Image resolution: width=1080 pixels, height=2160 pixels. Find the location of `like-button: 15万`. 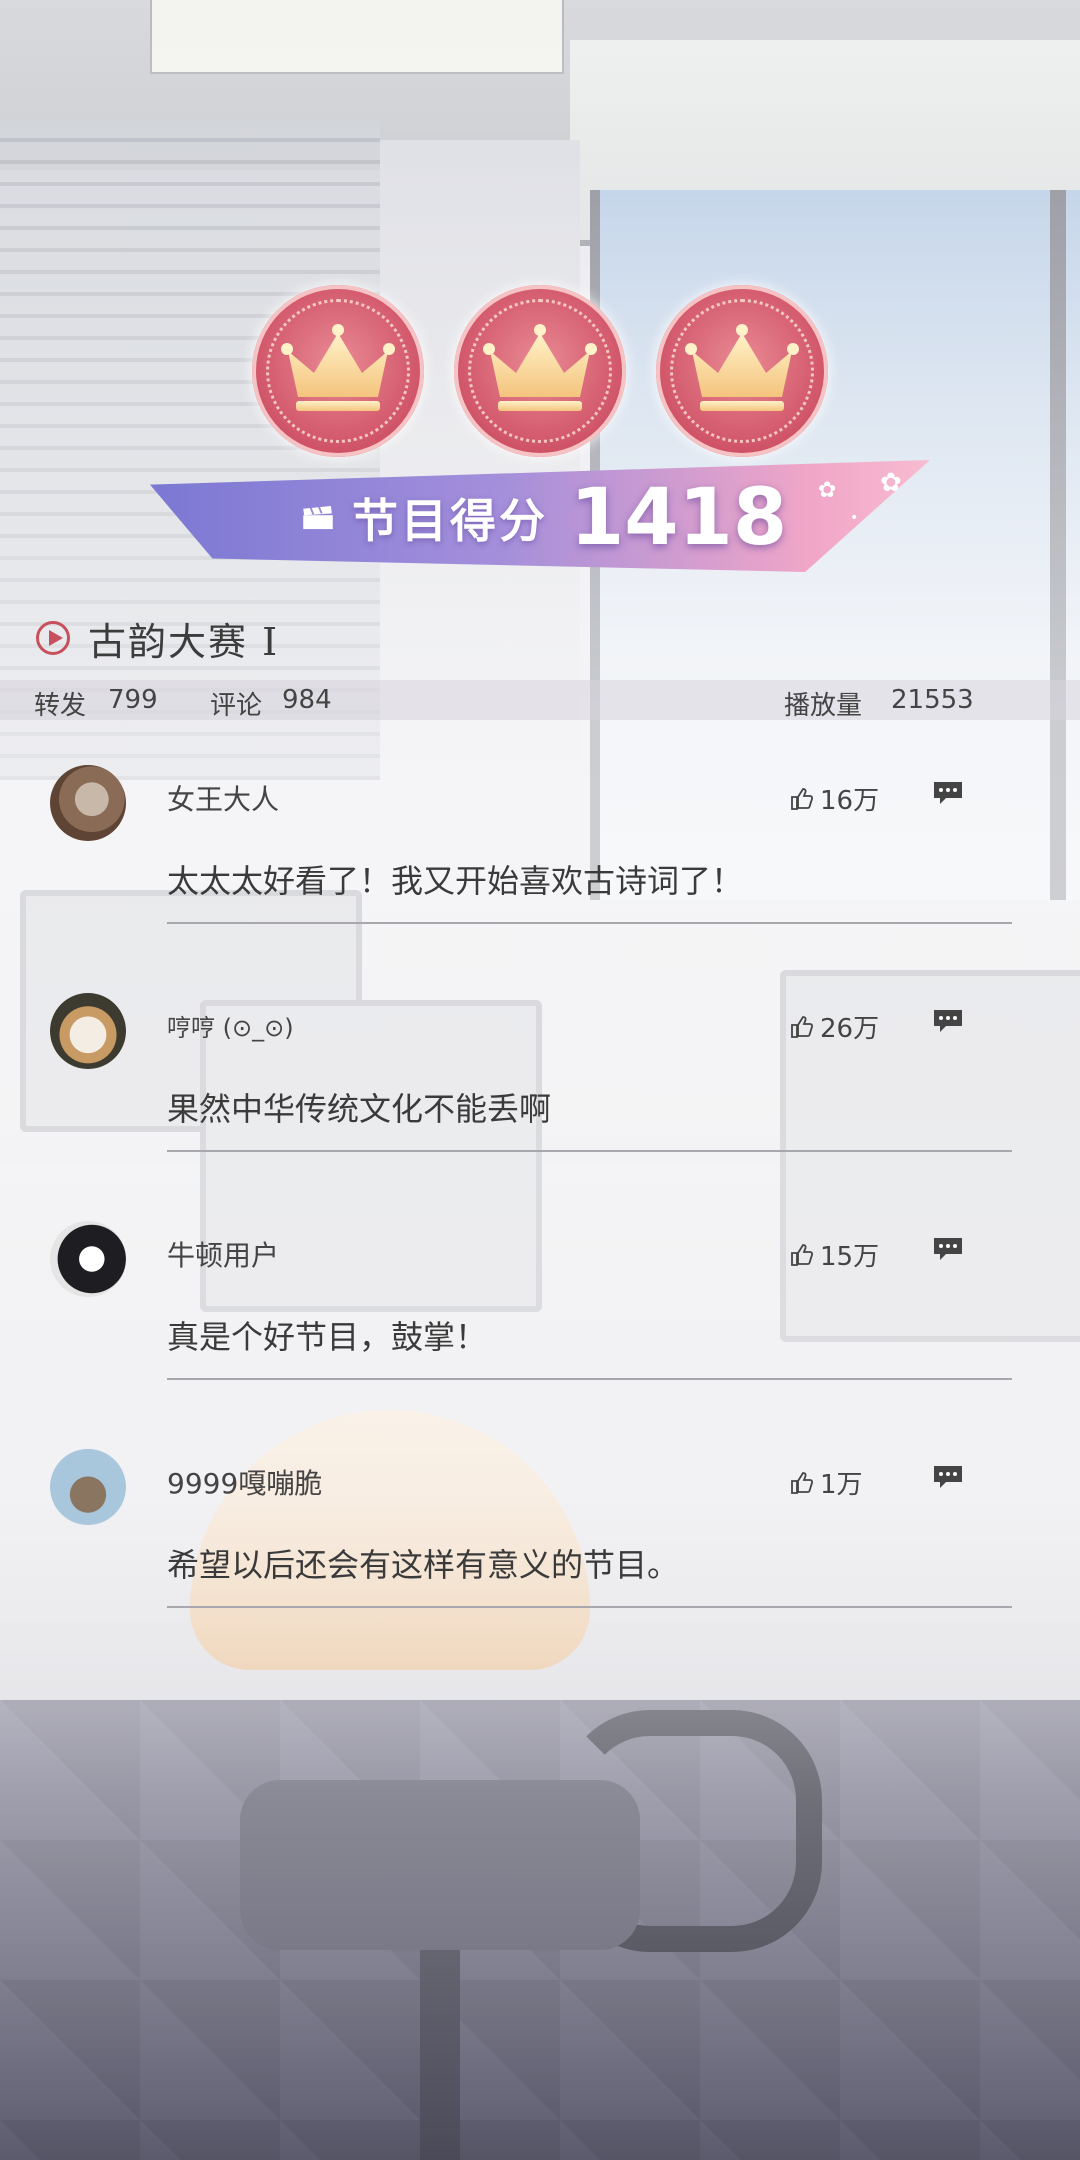

like-button: 15万 is located at coordinates (834, 1254).